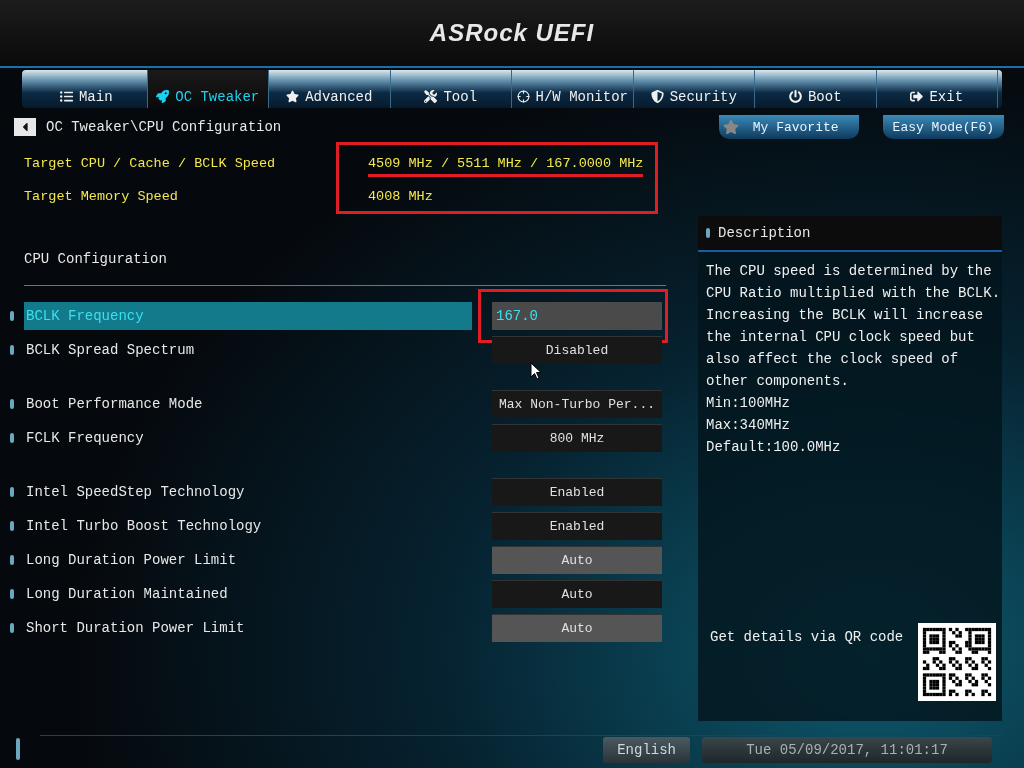  Describe the element at coordinates (778, 381) in the screenshot. I see `description-text: other components.` at that location.